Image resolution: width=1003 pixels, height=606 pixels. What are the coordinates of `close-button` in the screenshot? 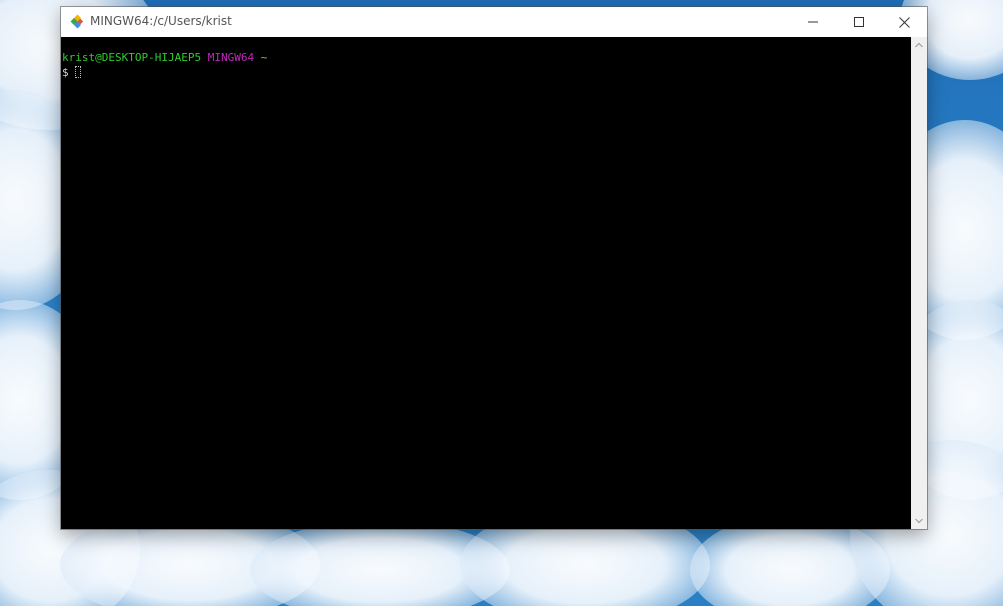 It's located at (904, 22).